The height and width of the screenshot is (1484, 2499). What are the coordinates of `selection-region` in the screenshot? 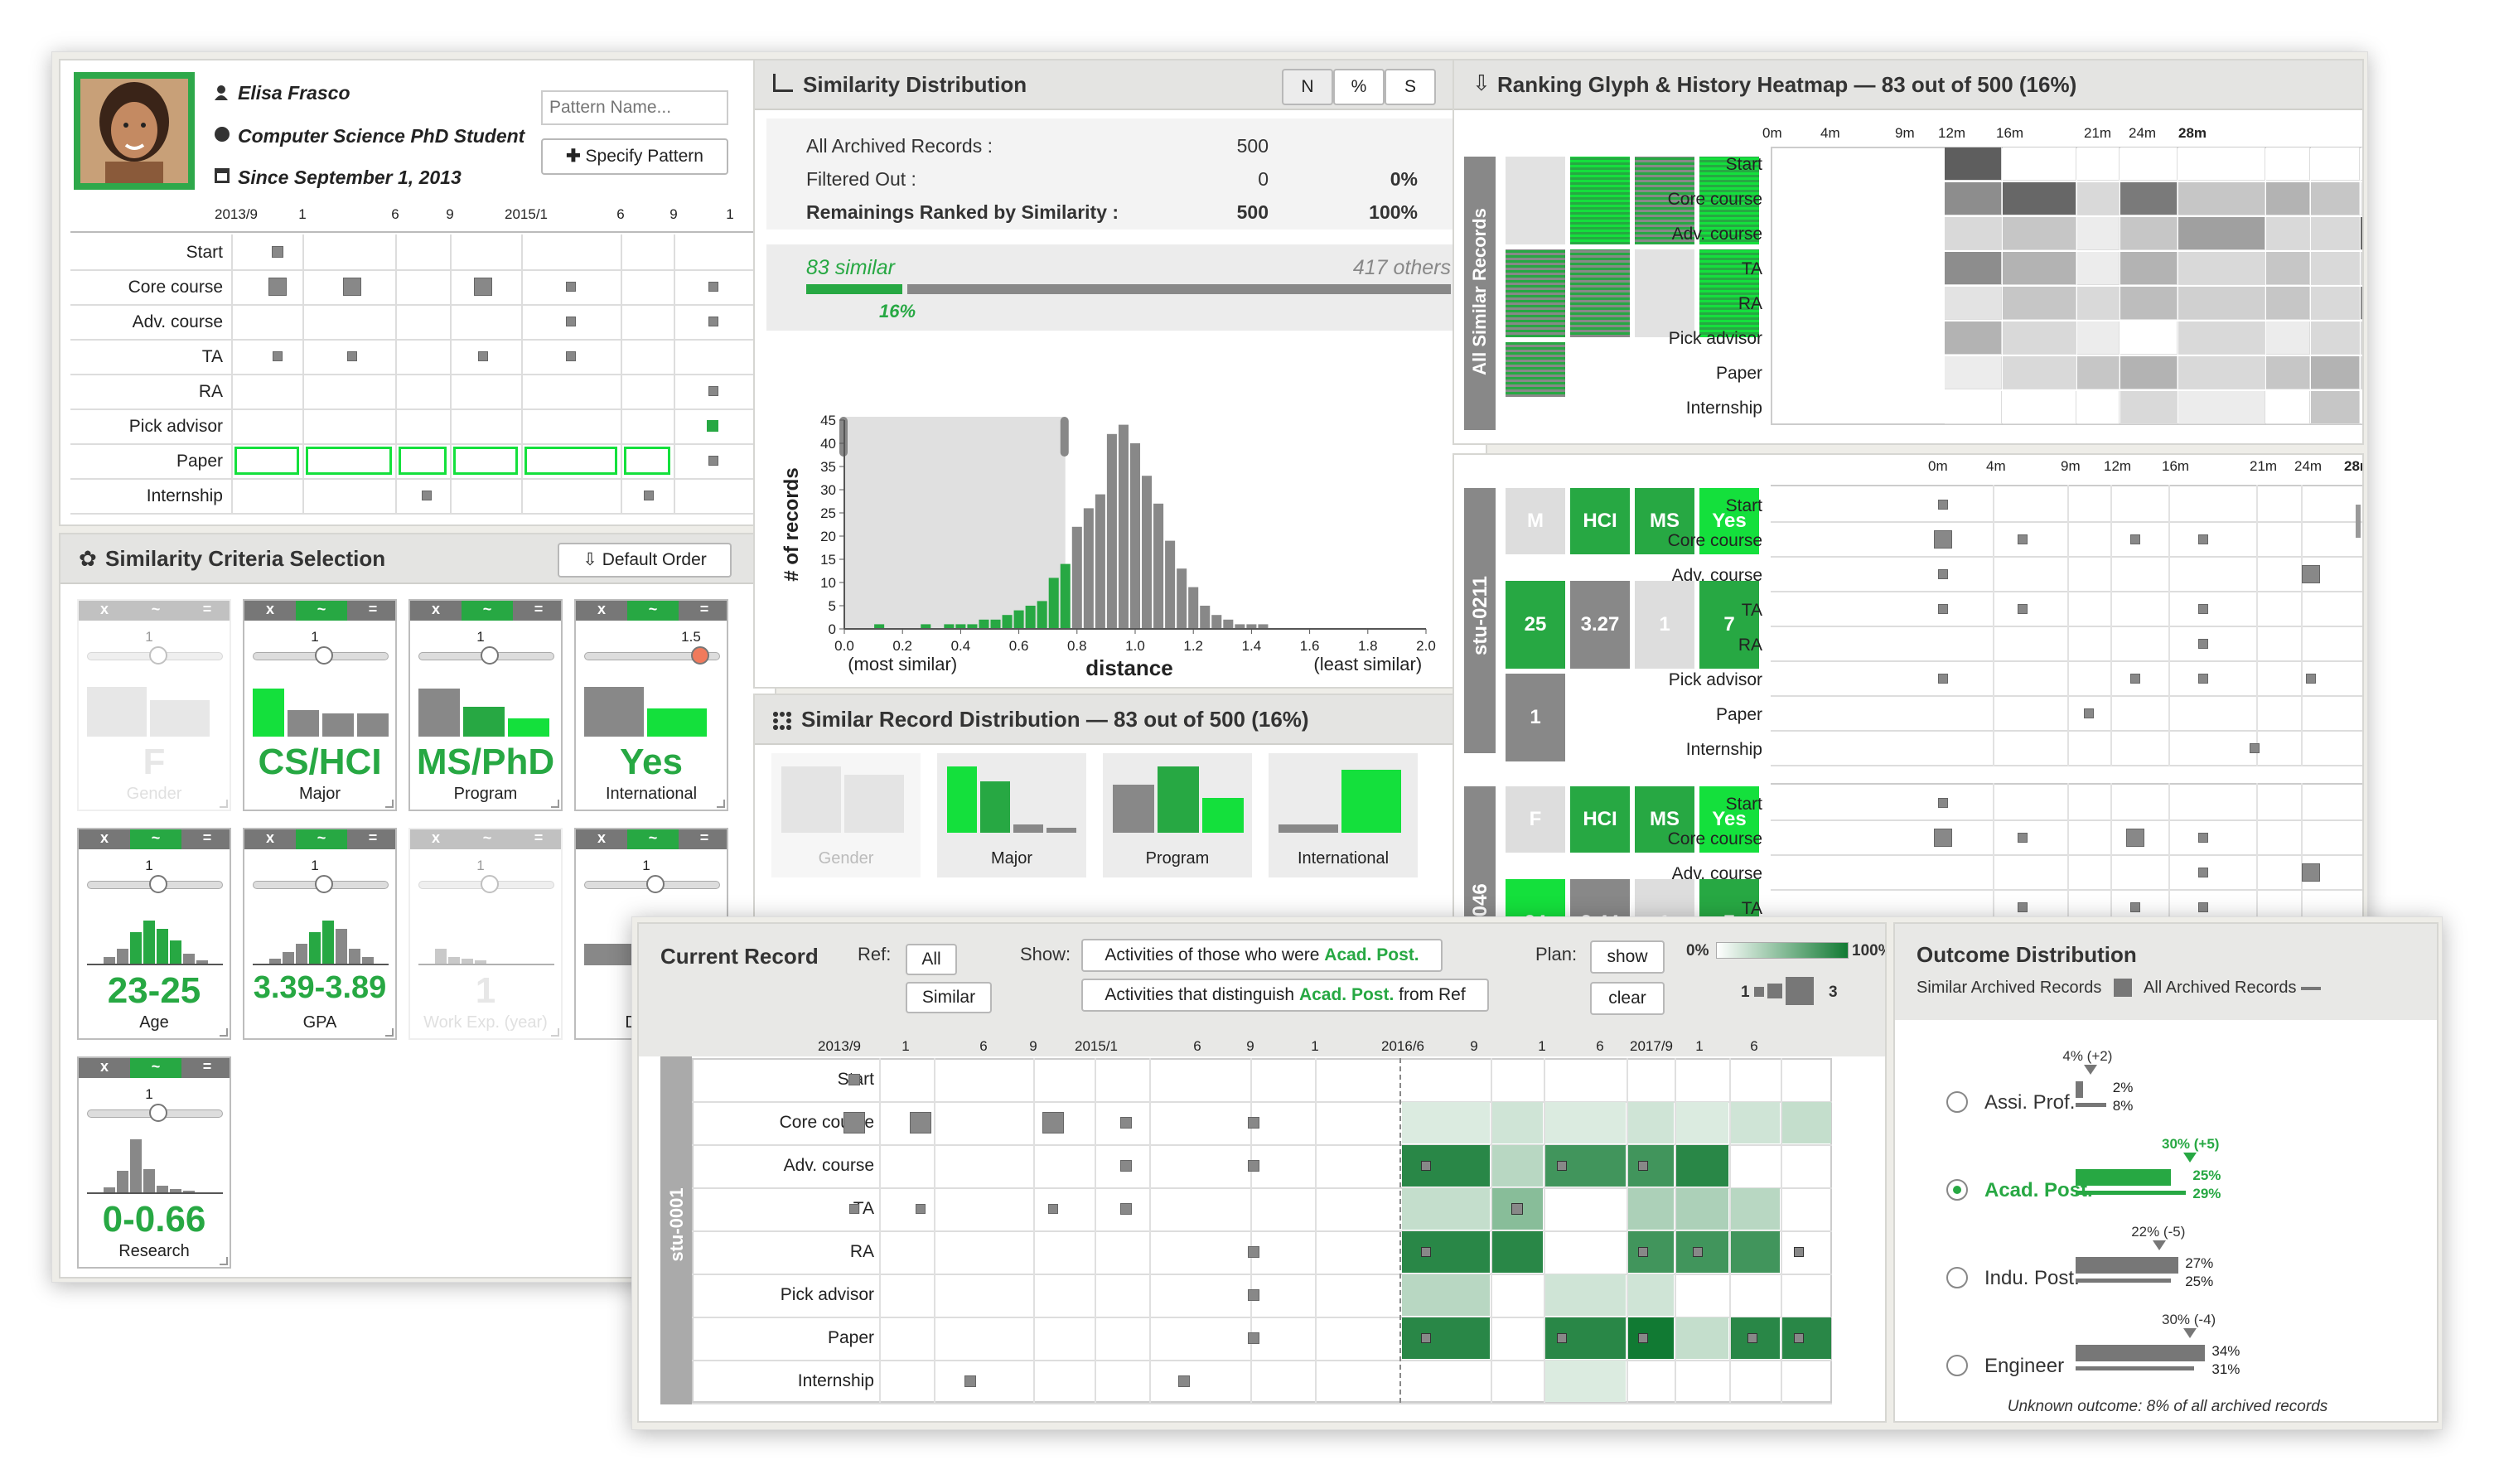 It's located at (955, 523).